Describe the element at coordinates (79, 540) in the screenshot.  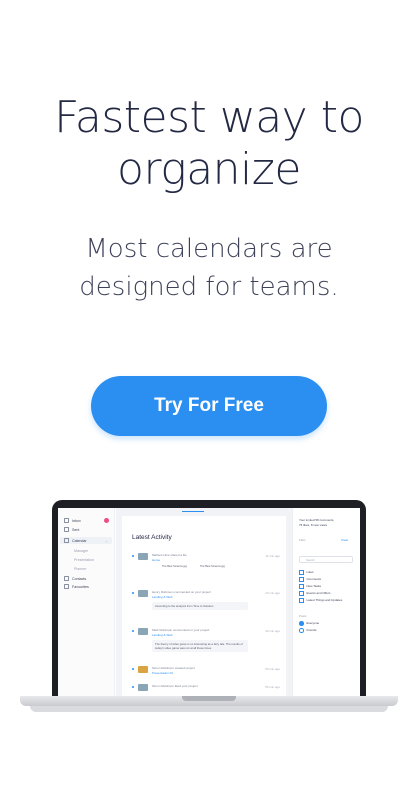
I see `sidebar-item-label: Calendar` at that location.